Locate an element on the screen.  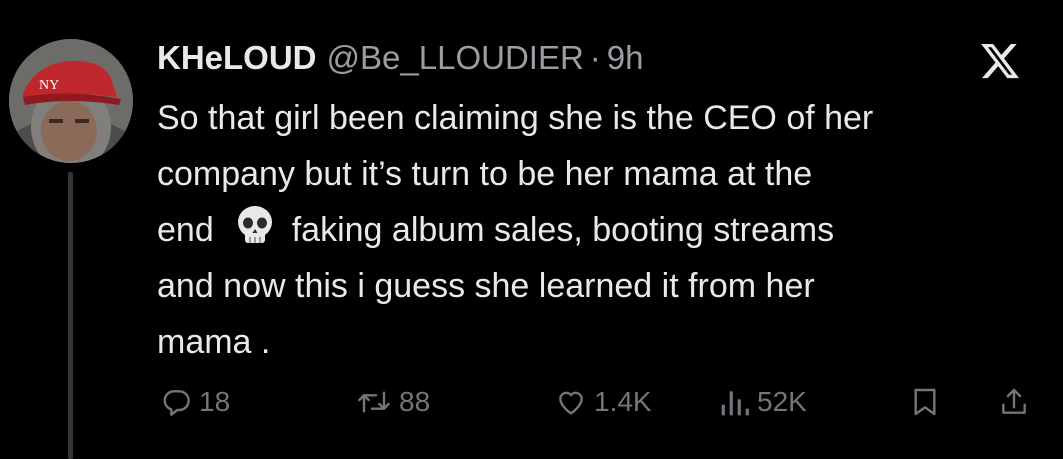
views-count: 52K is located at coordinates (782, 401).